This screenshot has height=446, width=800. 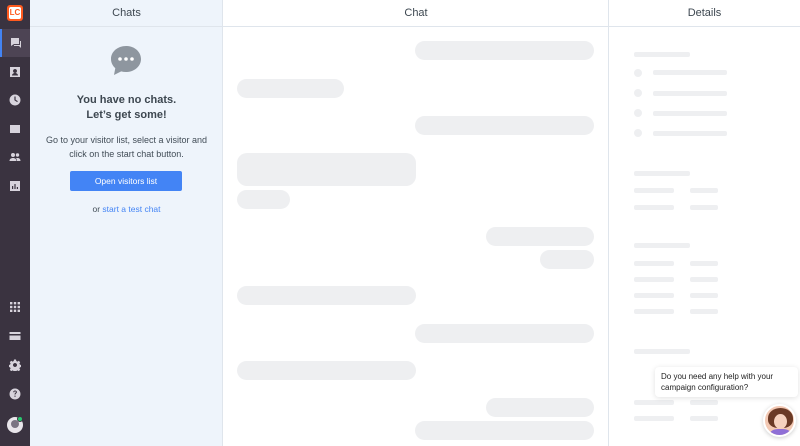 I want to click on online-status-dot, so click(x=20, y=419).